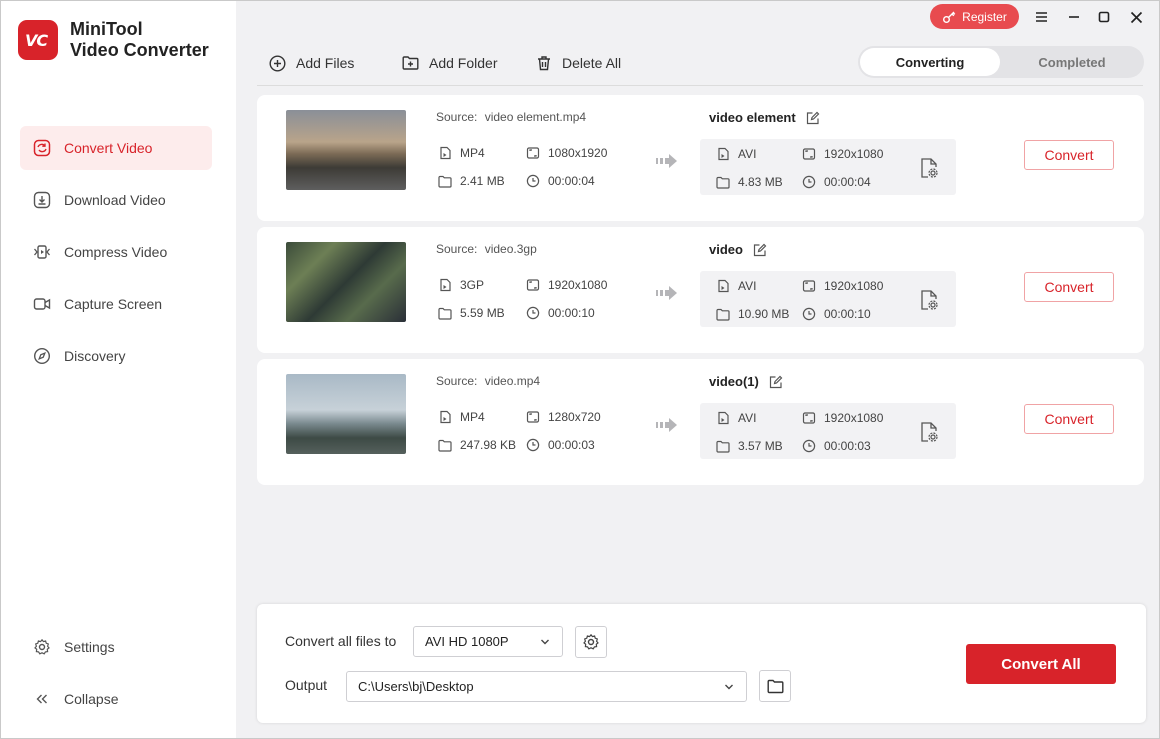 The height and width of the screenshot is (739, 1160). Describe the element at coordinates (42, 699) in the screenshot. I see `collapse-icon` at that location.